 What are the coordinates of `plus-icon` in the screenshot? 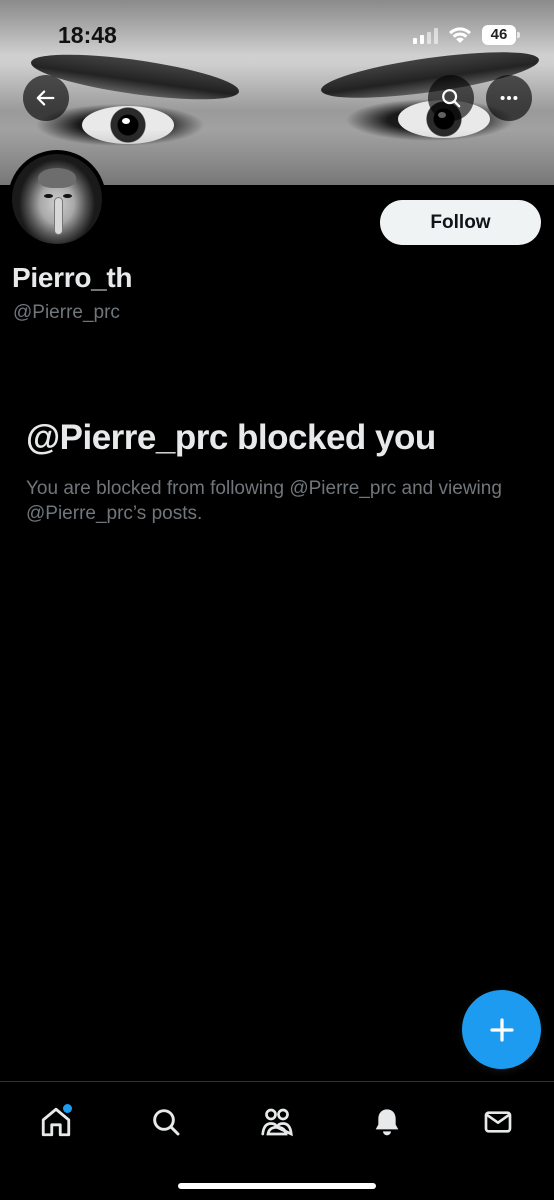 It's located at (501, 1029).